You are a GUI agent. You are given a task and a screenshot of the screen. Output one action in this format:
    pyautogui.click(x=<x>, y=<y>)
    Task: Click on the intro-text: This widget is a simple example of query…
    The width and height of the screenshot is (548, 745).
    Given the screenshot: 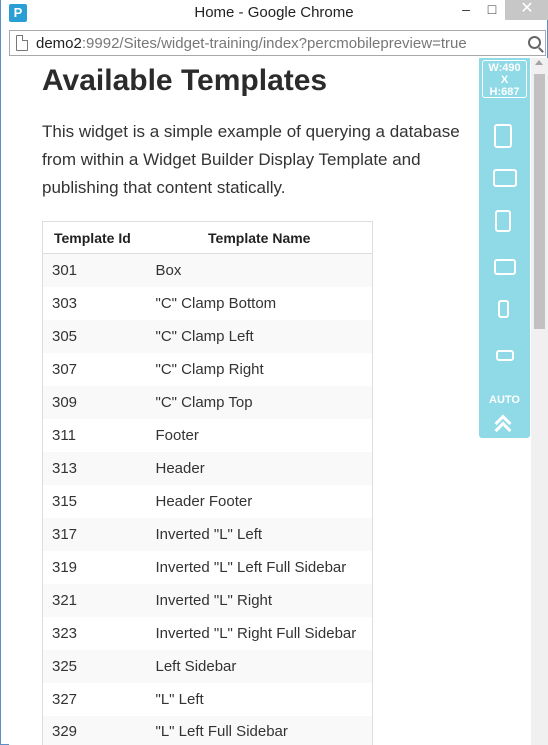 What is the action you would take?
    pyautogui.click(x=251, y=159)
    